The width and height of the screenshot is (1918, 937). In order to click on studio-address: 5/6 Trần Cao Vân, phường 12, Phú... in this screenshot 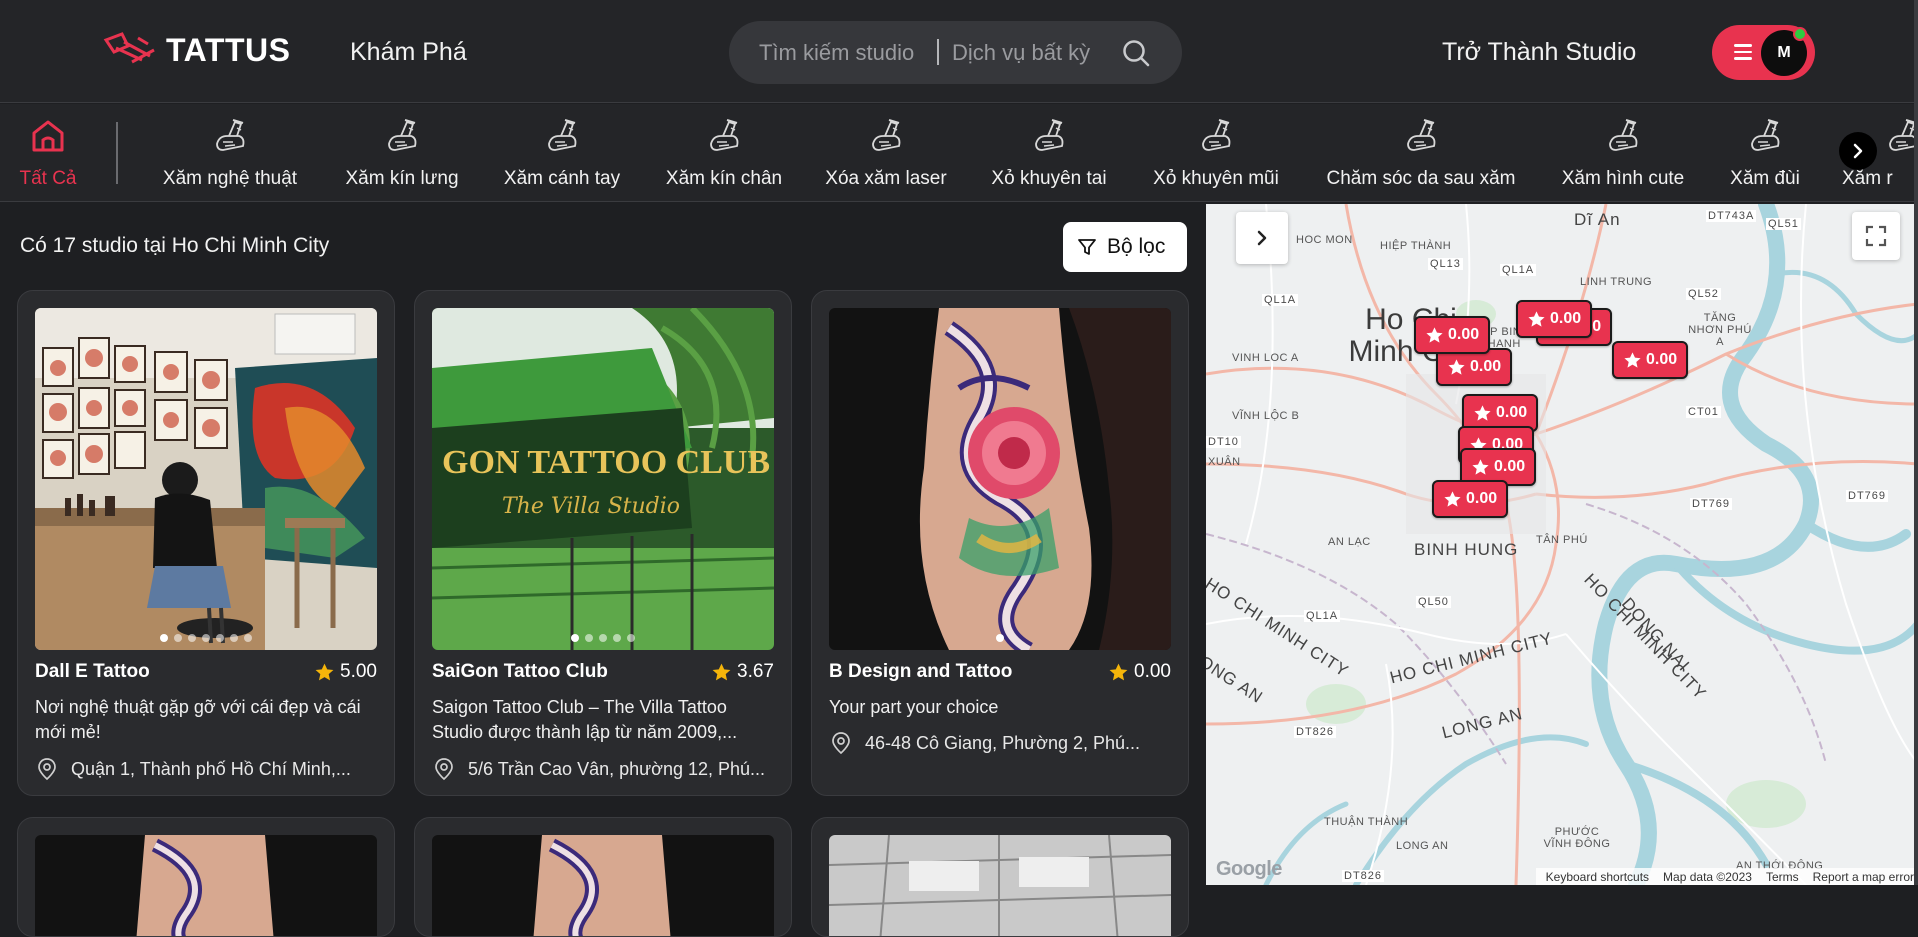, I will do `click(603, 769)`.